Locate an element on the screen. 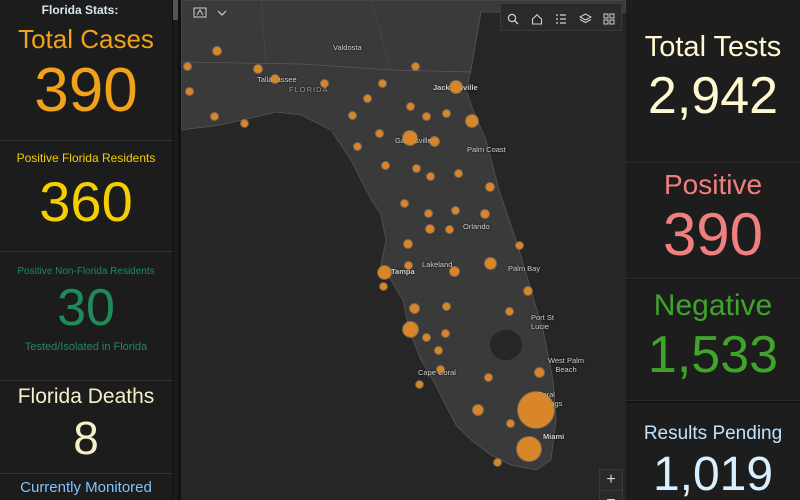 This screenshot has width=800, height=500. map-select-icon is located at coordinates (200, 13).